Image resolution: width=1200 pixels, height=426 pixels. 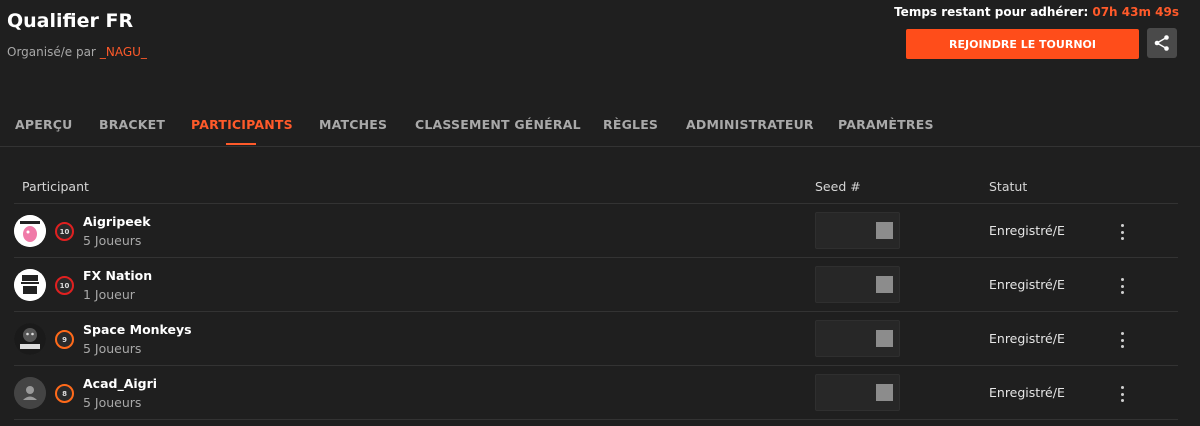 What do you see at coordinates (64, 393) in the screenshot?
I see `skill-level-badge: 8` at bounding box center [64, 393].